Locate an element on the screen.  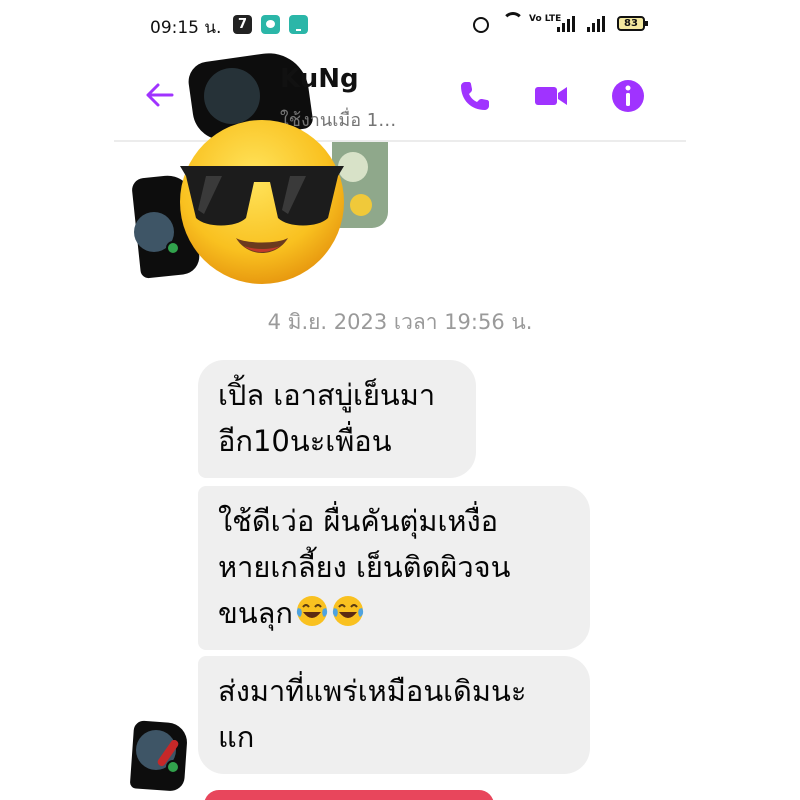
date-separator: 4 มิ.ย. 2023 เวลา 19:56 น. is located at coordinates (400, 322).